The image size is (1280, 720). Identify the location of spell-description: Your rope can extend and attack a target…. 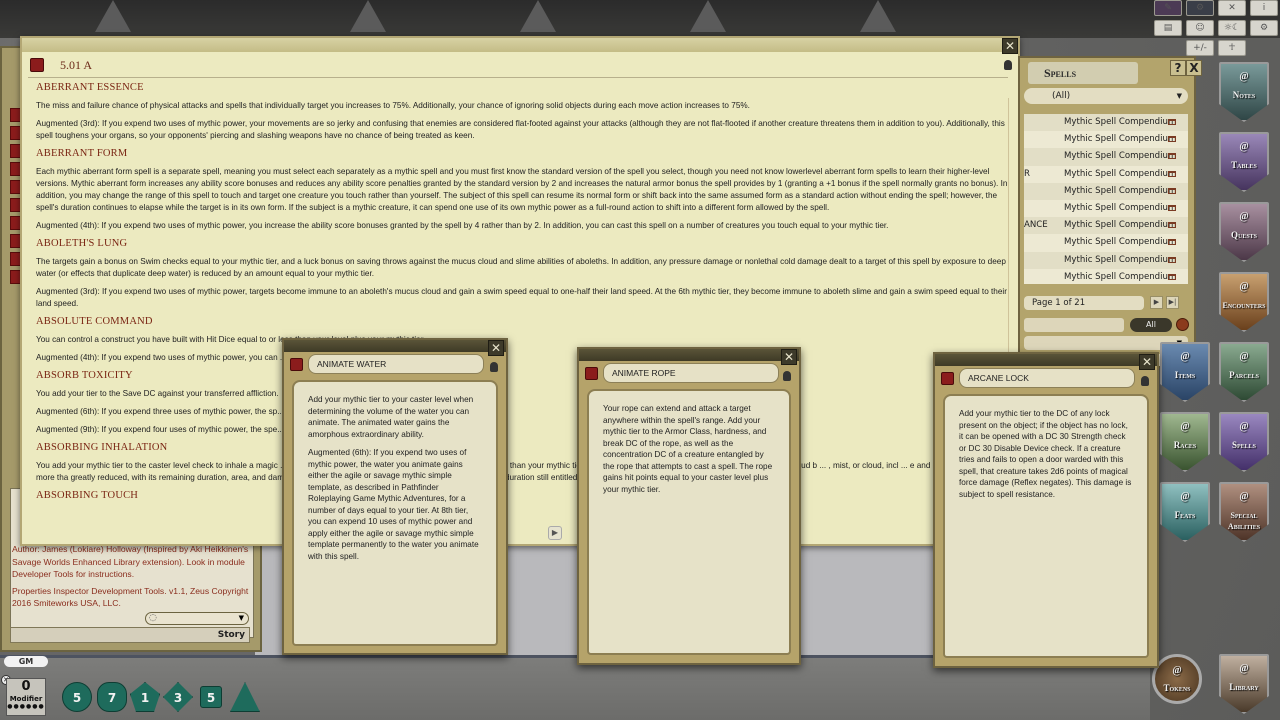
(689, 522).